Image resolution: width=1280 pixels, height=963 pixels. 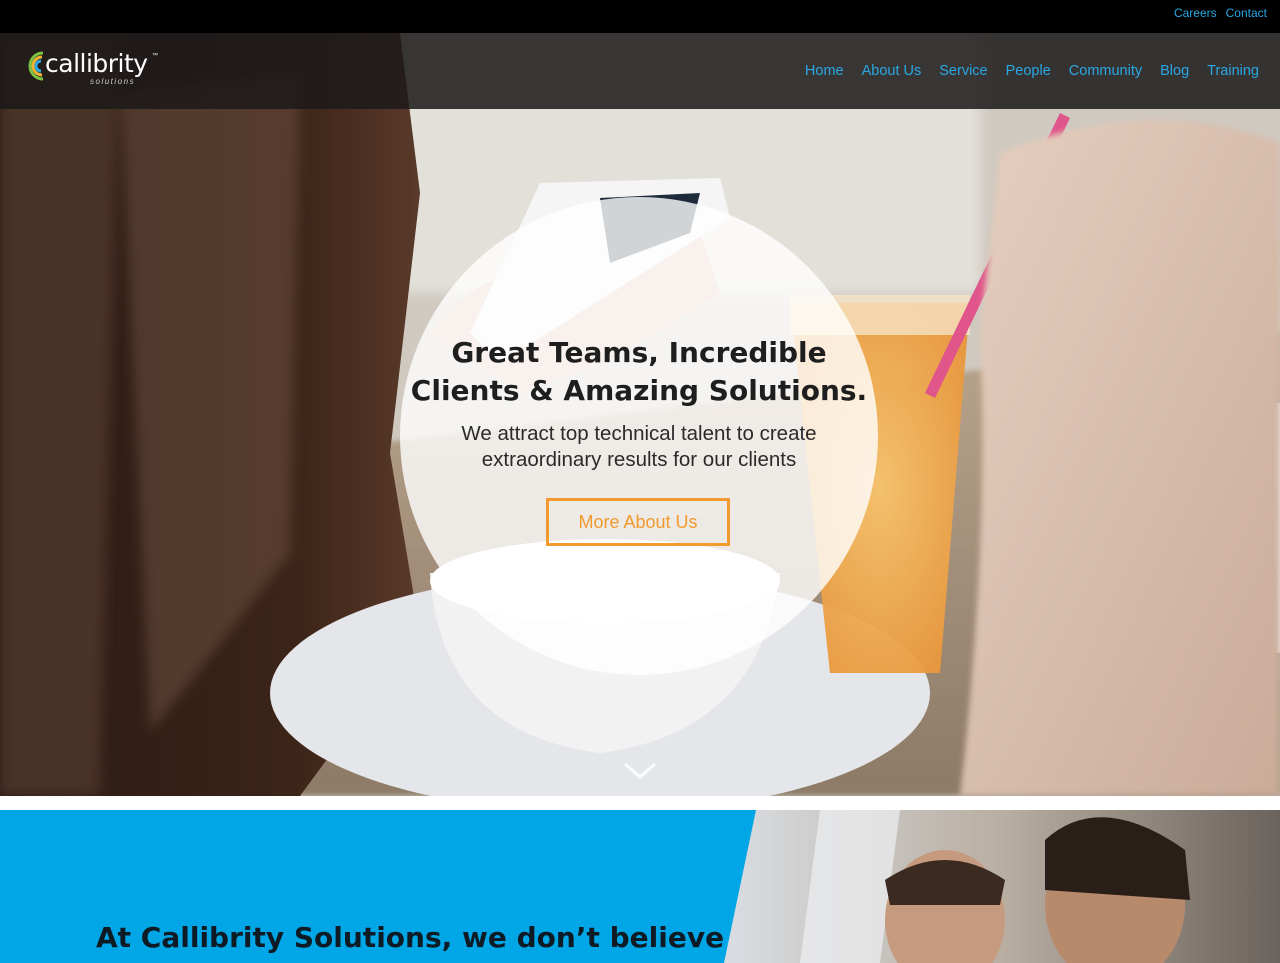 I want to click on callibrity-logo-icon, so click(x=36, y=66).